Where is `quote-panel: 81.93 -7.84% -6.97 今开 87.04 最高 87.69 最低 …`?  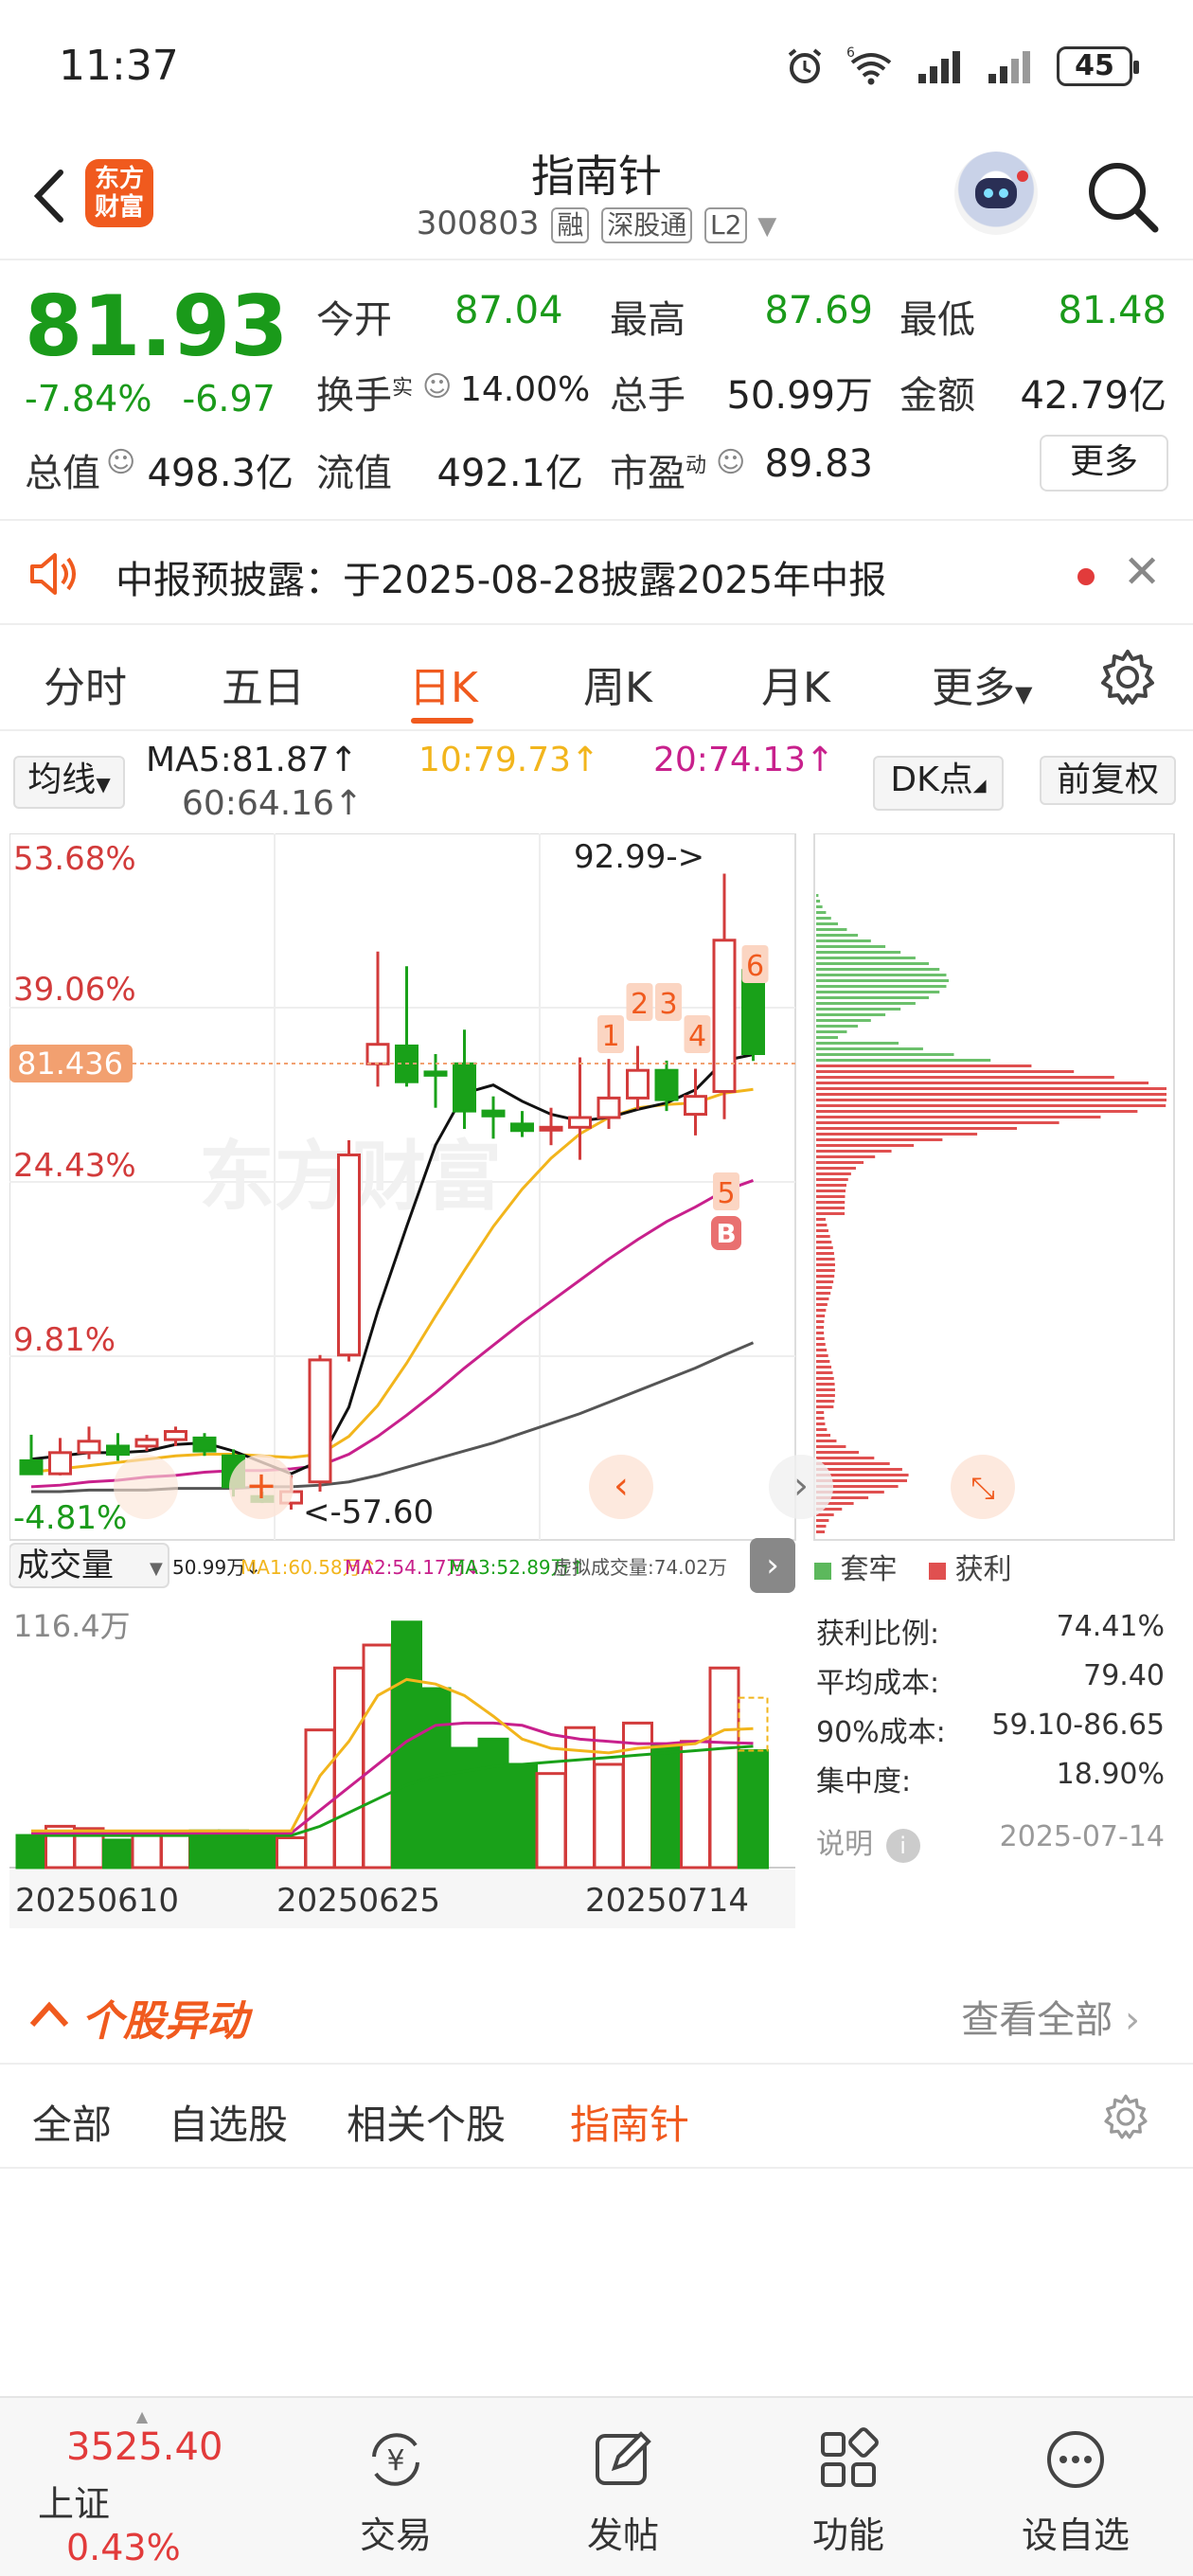 quote-panel: 81.93 -7.84% -6.97 今开 87.04 最高 87.69 最低 … is located at coordinates (596, 390).